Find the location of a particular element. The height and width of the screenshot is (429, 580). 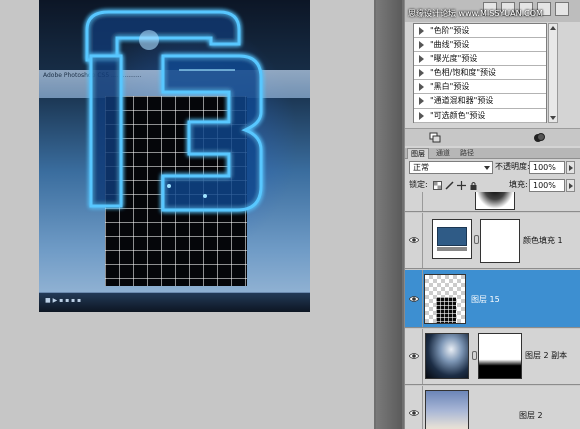

tab-paths: 路径 is located at coordinates (467, 153).